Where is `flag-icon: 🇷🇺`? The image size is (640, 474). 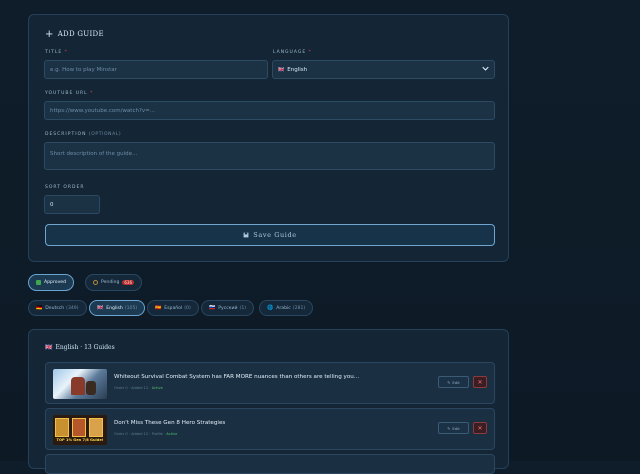 flag-icon: 🇷🇺 is located at coordinates (212, 308).